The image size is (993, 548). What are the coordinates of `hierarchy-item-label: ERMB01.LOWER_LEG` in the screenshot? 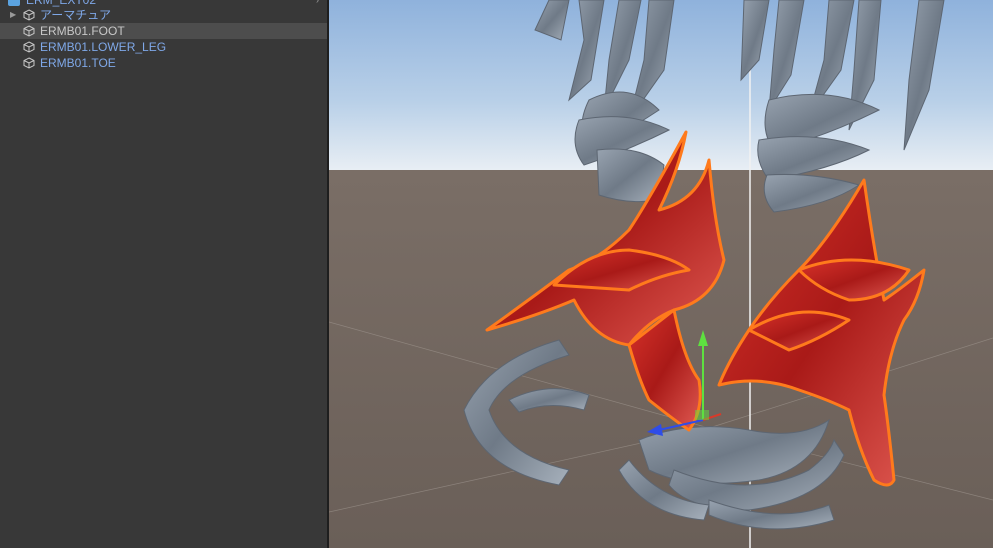 It's located at (103, 47).